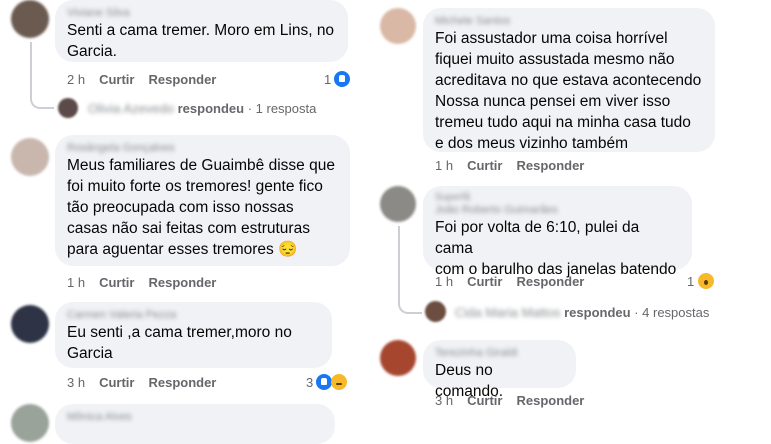 This screenshot has height=444, width=771. What do you see at coordinates (339, 382) in the screenshot?
I see `sad-icon` at bounding box center [339, 382].